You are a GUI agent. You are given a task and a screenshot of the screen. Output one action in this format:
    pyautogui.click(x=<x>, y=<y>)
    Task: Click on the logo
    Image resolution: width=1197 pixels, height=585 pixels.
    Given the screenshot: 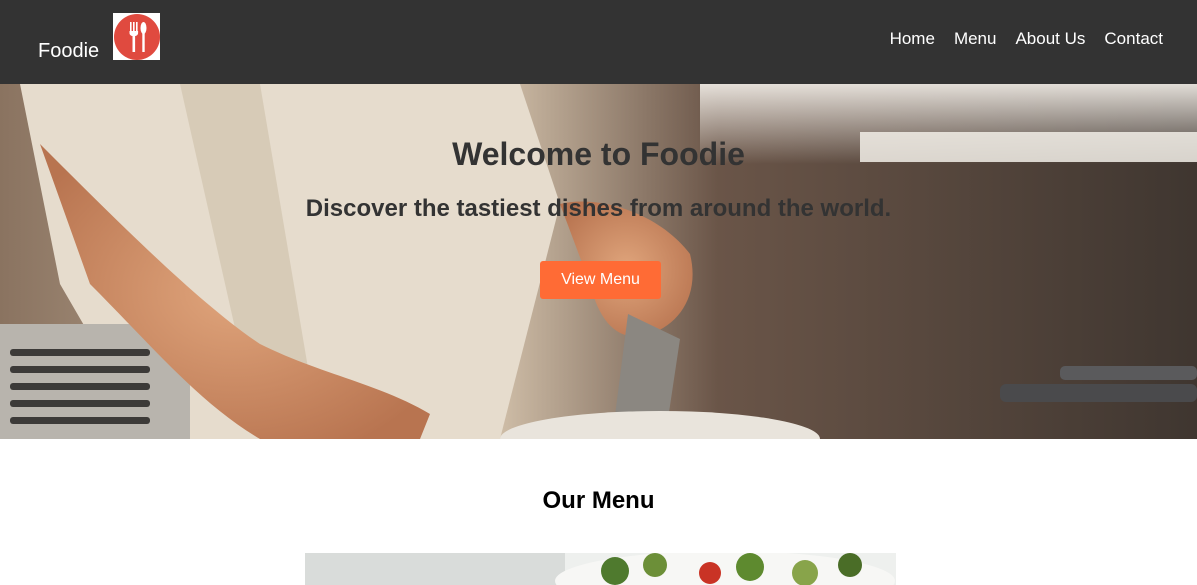 What is the action you would take?
    pyautogui.click(x=136, y=36)
    